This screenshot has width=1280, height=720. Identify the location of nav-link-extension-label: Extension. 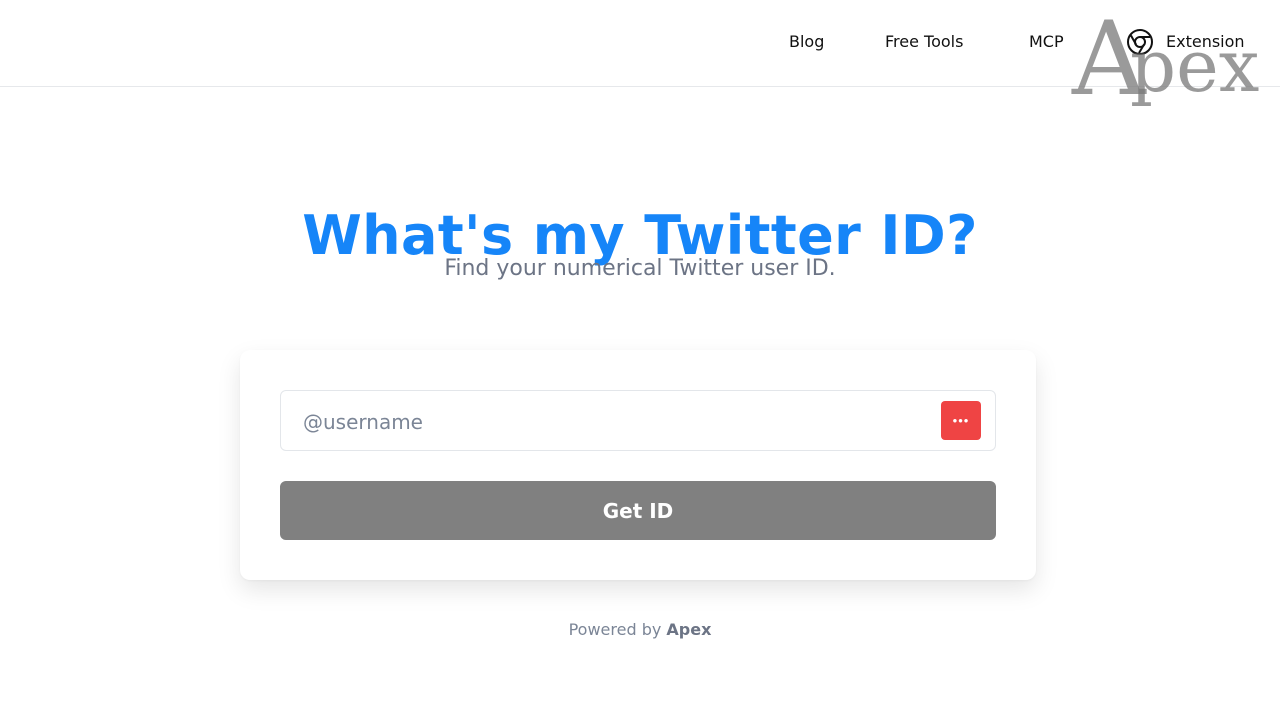
(1205, 41).